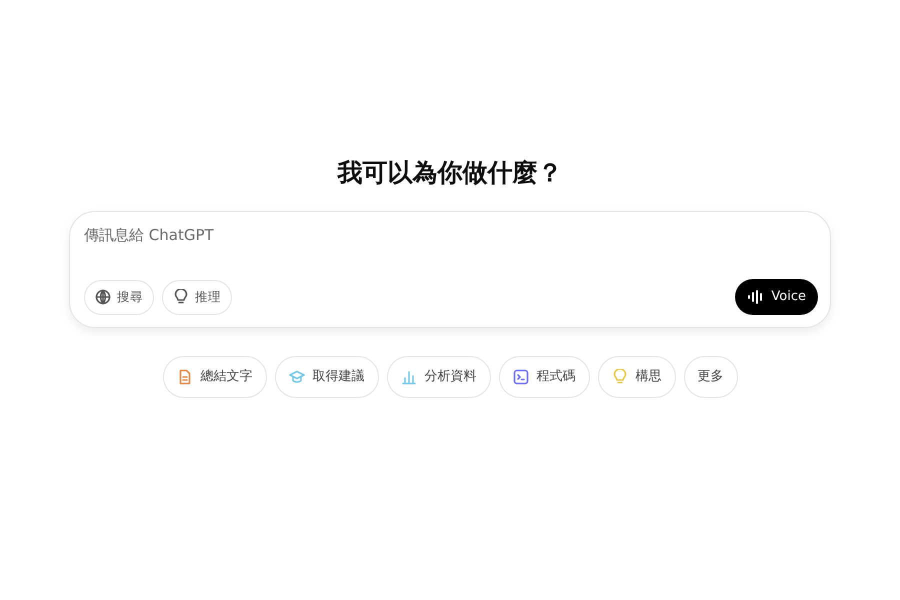 This screenshot has height=600, width=900. What do you see at coordinates (326, 377) in the screenshot?
I see `suggestion-button: 取得建議` at bounding box center [326, 377].